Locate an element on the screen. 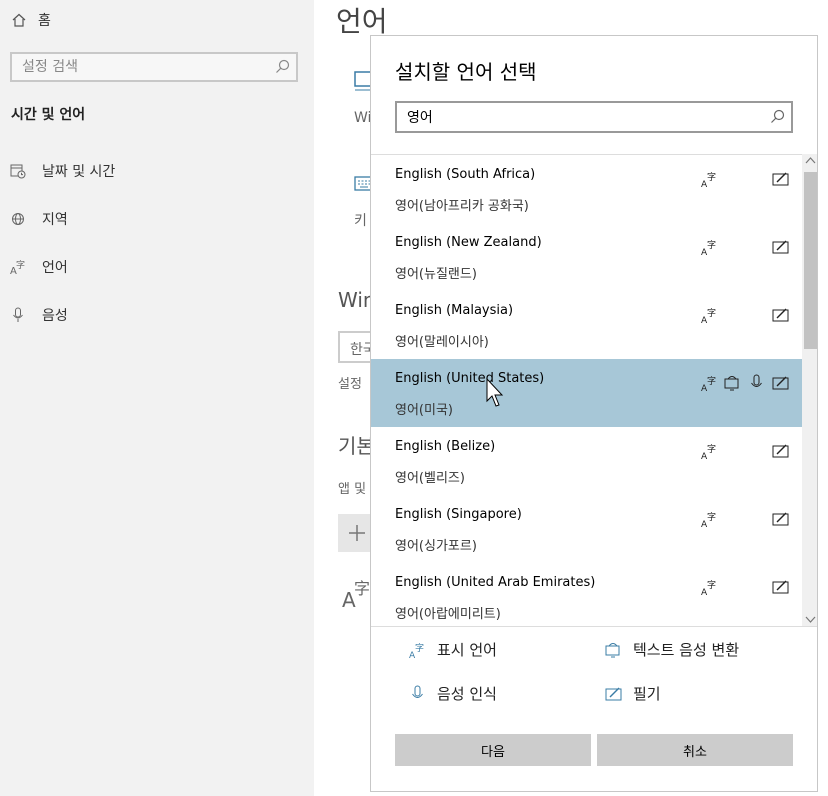 This screenshot has width=828, height=796. sidebar-item-label: 언어 is located at coordinates (55, 268).